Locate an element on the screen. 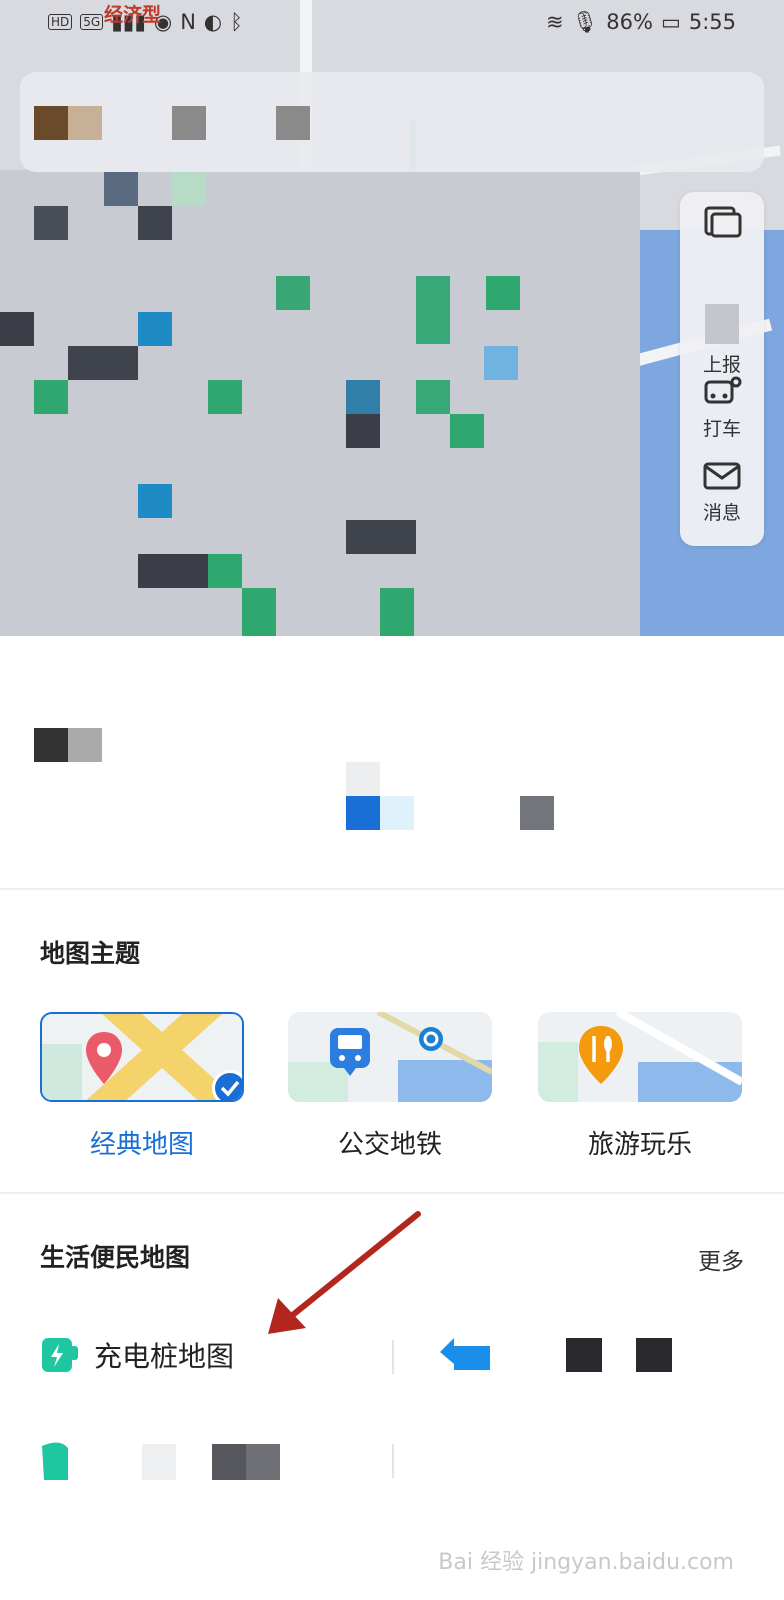 This screenshot has width=784, height=1600. side-item-taxi: 打车 is located at coordinates (722, 407).